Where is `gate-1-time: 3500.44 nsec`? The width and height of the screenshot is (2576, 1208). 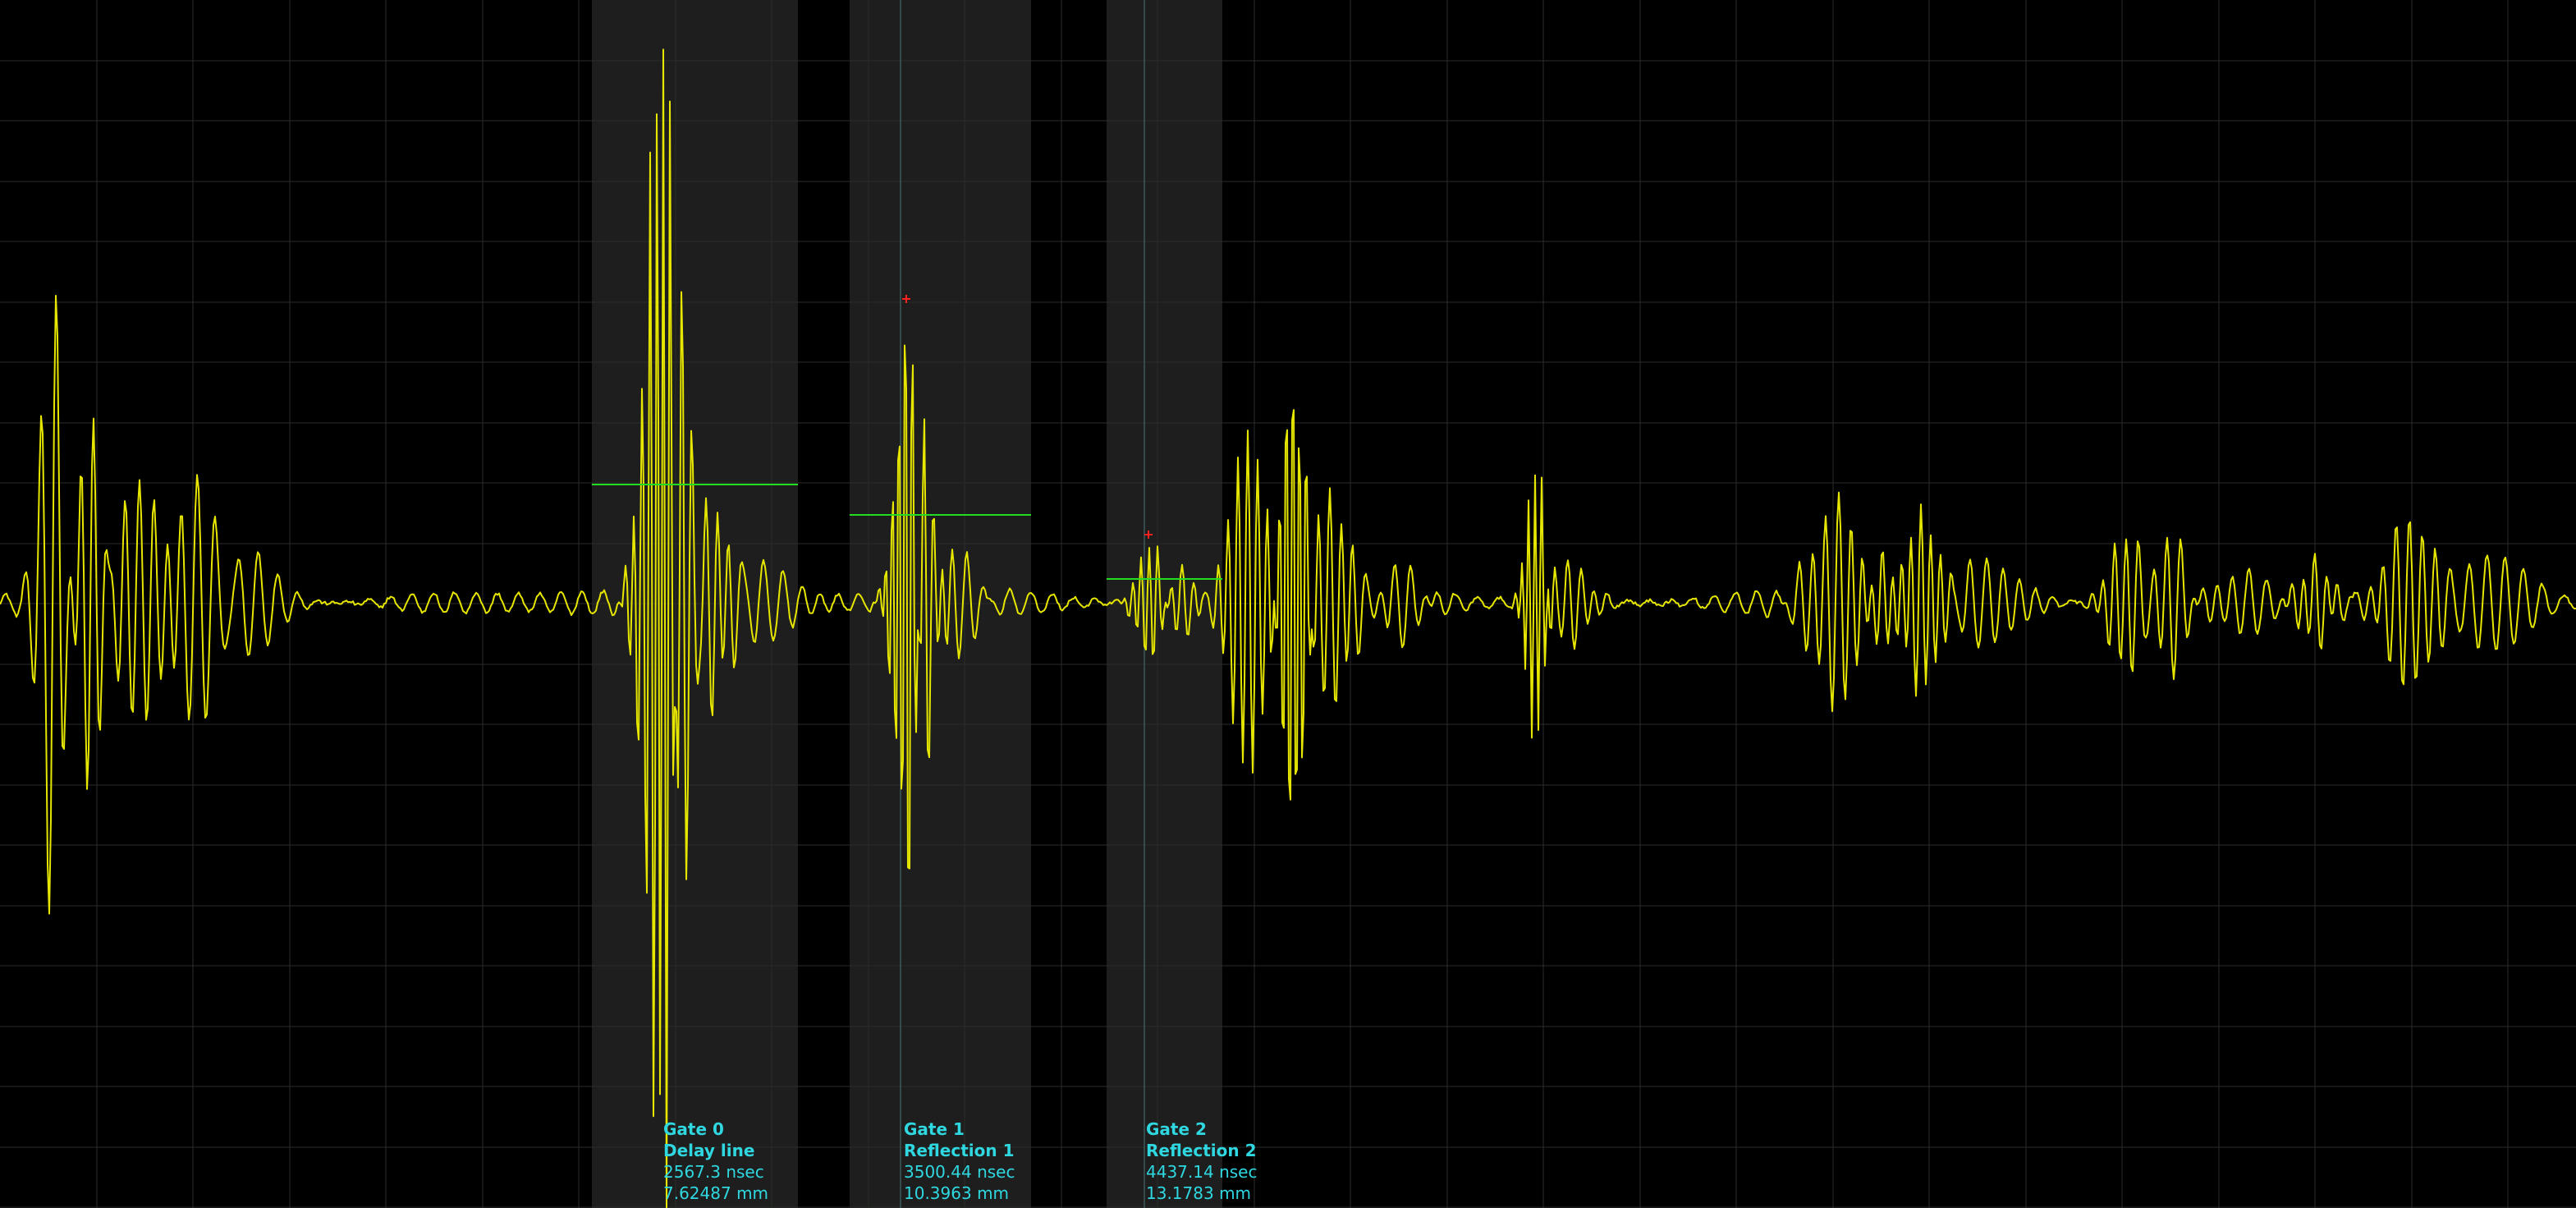
gate-1-time: 3500.44 nsec is located at coordinates (959, 1172).